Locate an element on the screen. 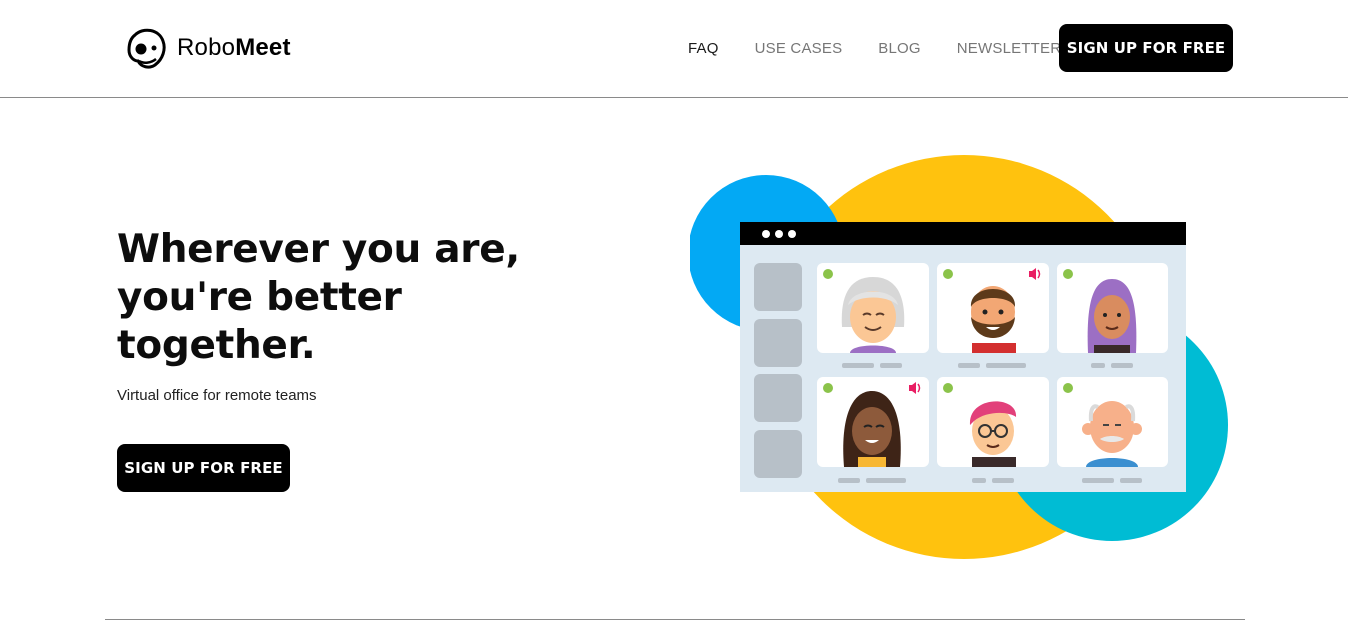 The image size is (1348, 636). hero-title-line-3: together. is located at coordinates (216, 345).